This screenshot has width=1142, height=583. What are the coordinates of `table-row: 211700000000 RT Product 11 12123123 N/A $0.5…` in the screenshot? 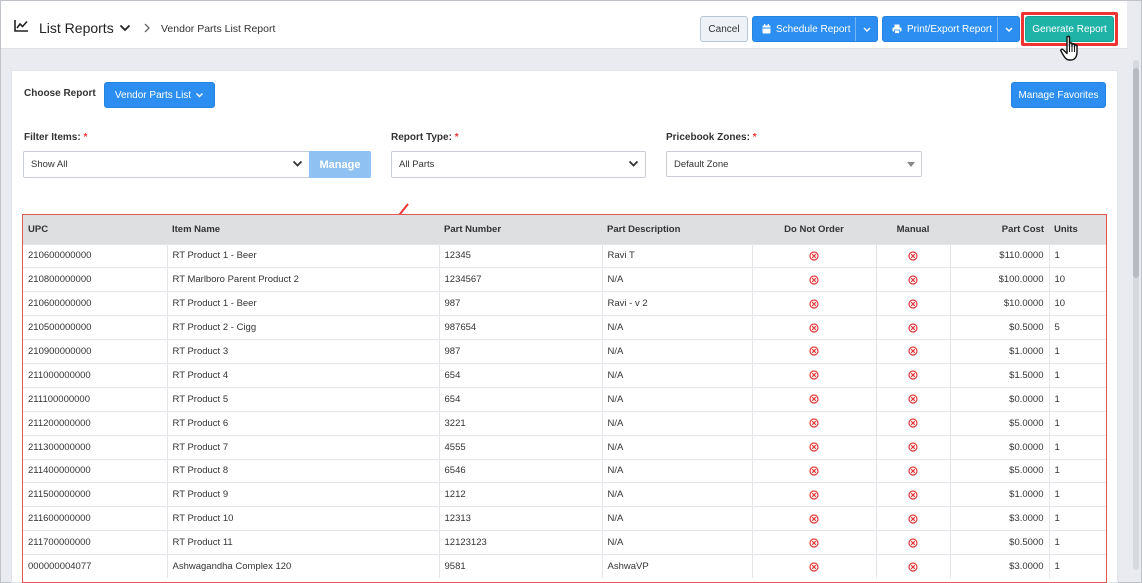 It's located at (564, 542).